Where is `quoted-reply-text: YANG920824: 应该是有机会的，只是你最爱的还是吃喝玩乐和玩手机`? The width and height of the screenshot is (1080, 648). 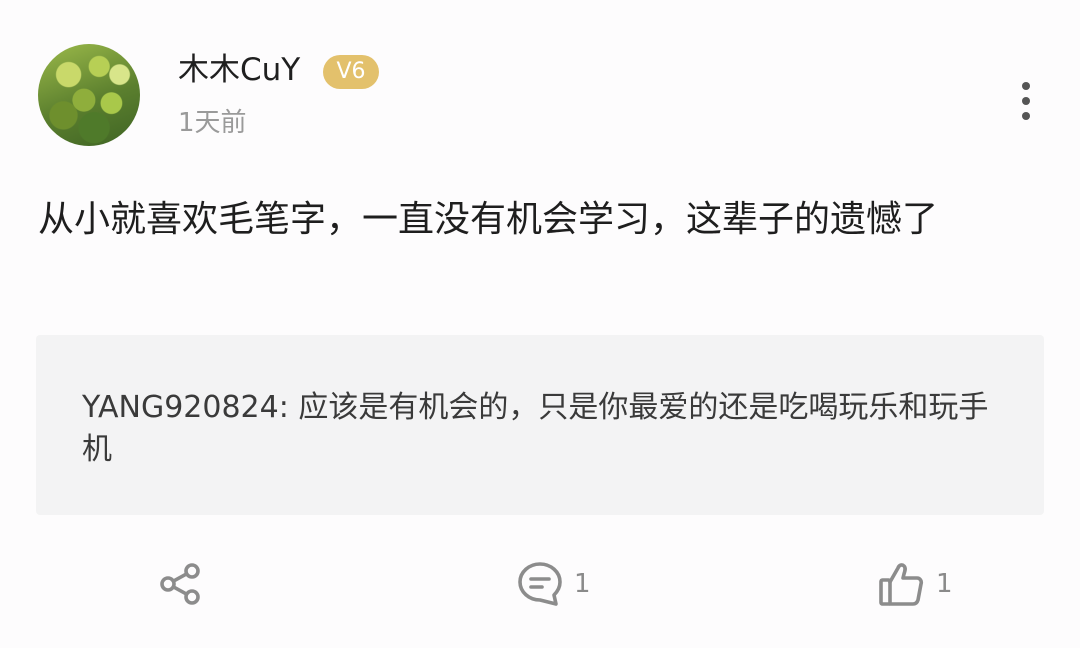 quoted-reply-text: YANG920824: 应该是有机会的，只是你最爱的还是吃喝玩乐和玩手机 is located at coordinates (535, 428).